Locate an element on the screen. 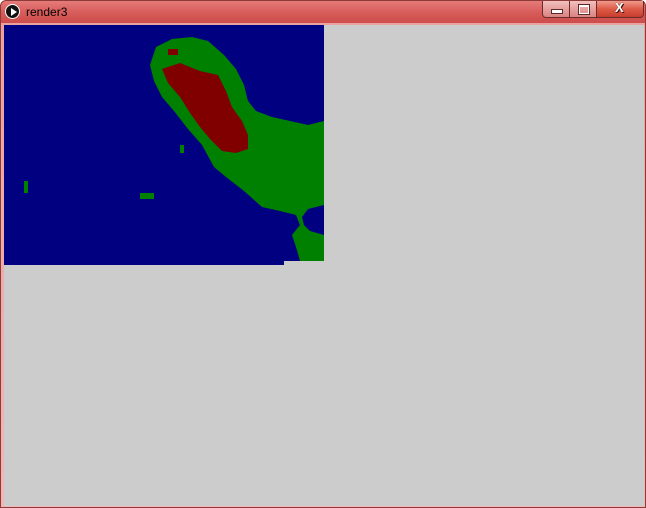 The height and width of the screenshot is (508, 646). title-bar: render3 X is located at coordinates (323, 11).